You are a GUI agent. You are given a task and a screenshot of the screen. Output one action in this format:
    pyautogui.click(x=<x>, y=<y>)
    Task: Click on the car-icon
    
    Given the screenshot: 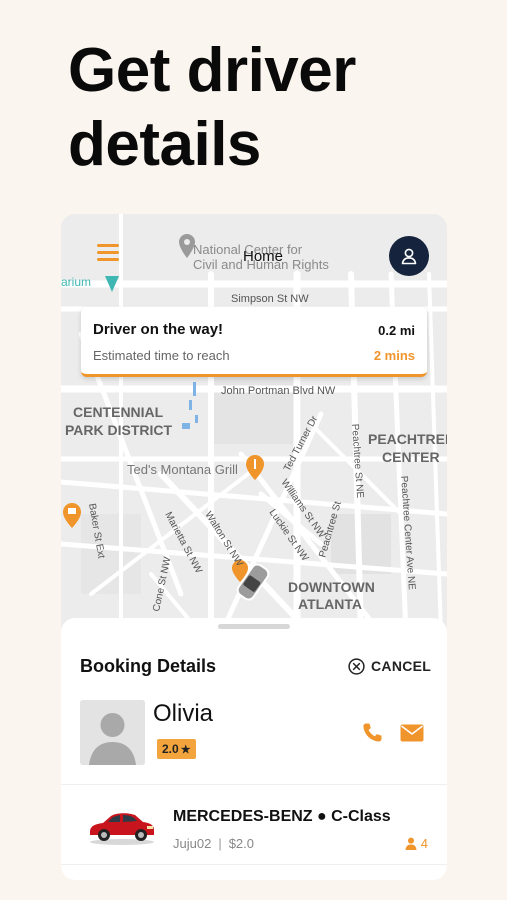 What is the action you would take?
    pyautogui.click(x=122, y=829)
    